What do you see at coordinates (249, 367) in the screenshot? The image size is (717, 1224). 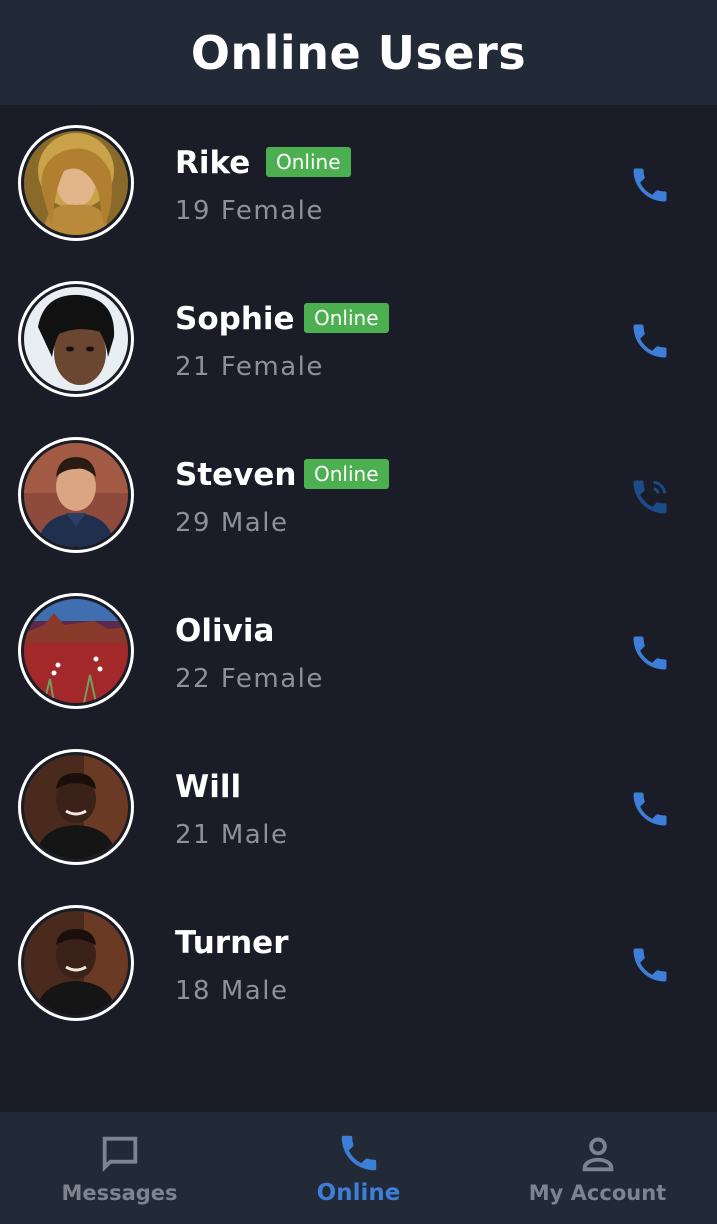 I see `user-age-gender: 21 Female` at bounding box center [249, 367].